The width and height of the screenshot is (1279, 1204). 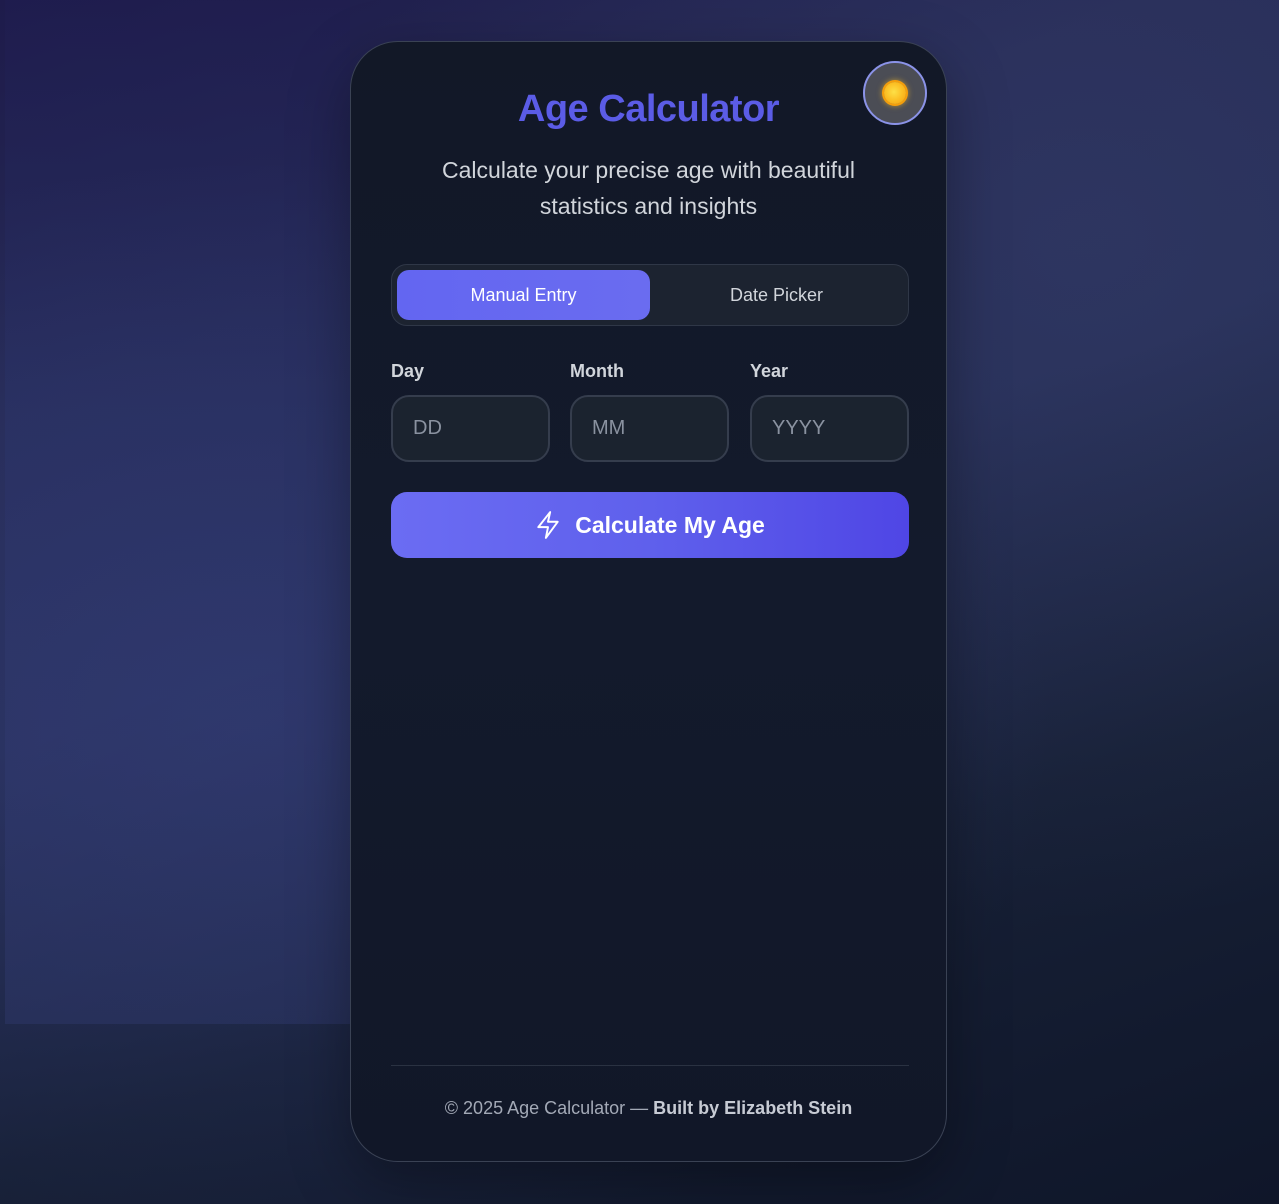 What do you see at coordinates (523, 295) in the screenshot?
I see `tab-manual-entry: Manual Entry` at bounding box center [523, 295].